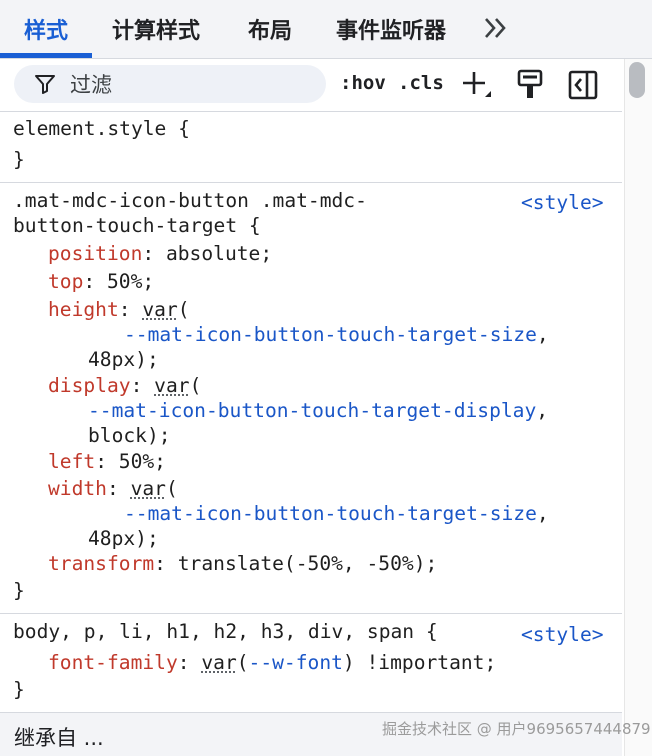 The height and width of the screenshot is (756, 652). I want to click on tab-styles: 样式, so click(46, 29).